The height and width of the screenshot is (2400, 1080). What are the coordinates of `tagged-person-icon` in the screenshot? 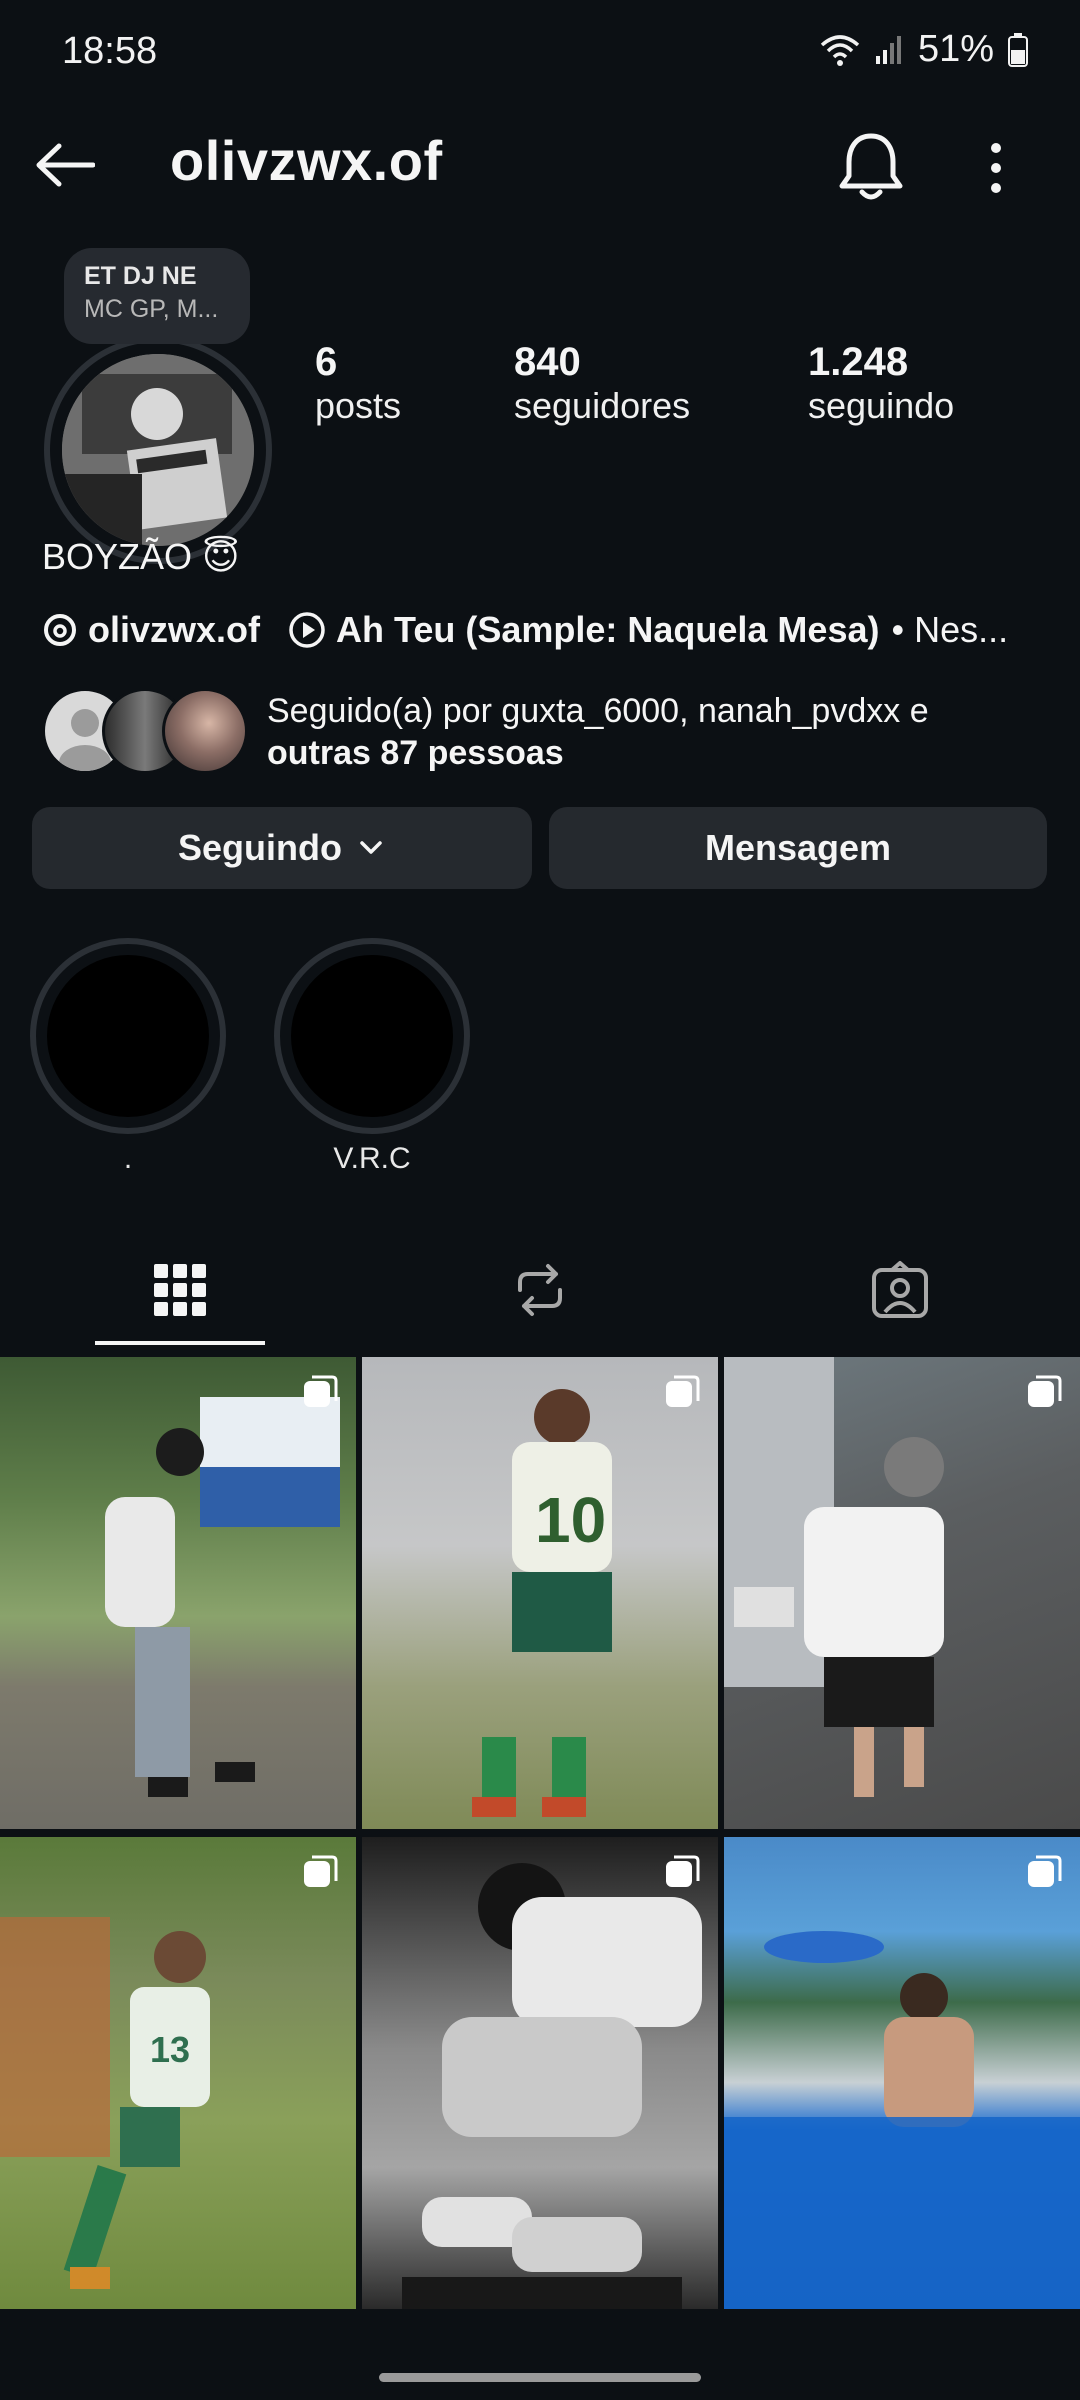 It's located at (900, 1289).